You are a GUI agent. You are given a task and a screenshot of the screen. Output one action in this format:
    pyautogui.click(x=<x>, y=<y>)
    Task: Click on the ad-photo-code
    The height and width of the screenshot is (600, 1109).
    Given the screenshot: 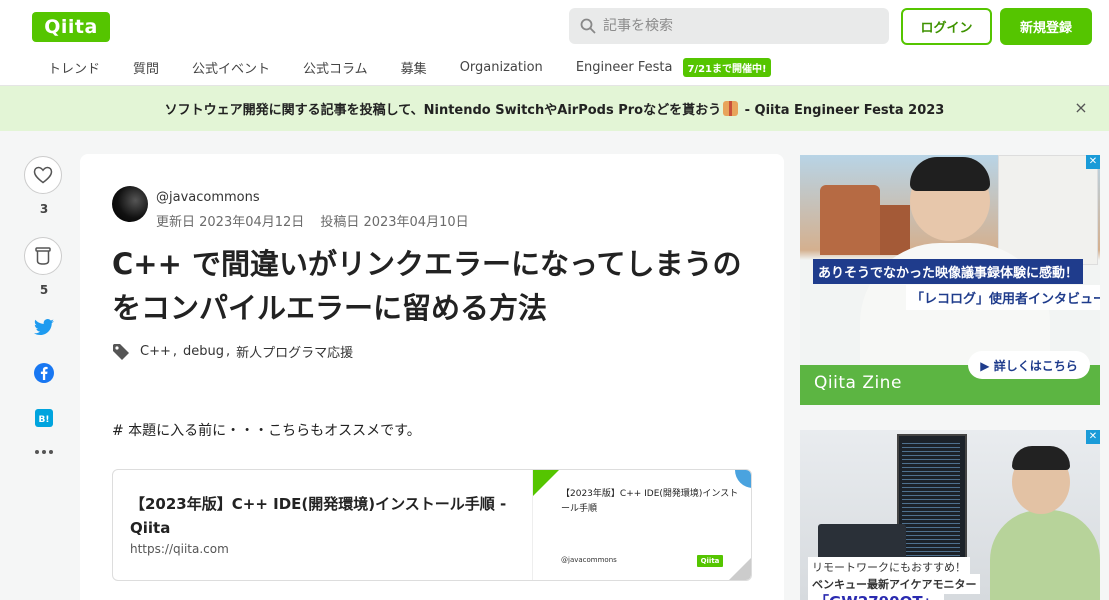 What is the action you would take?
    pyautogui.click(x=931, y=499)
    